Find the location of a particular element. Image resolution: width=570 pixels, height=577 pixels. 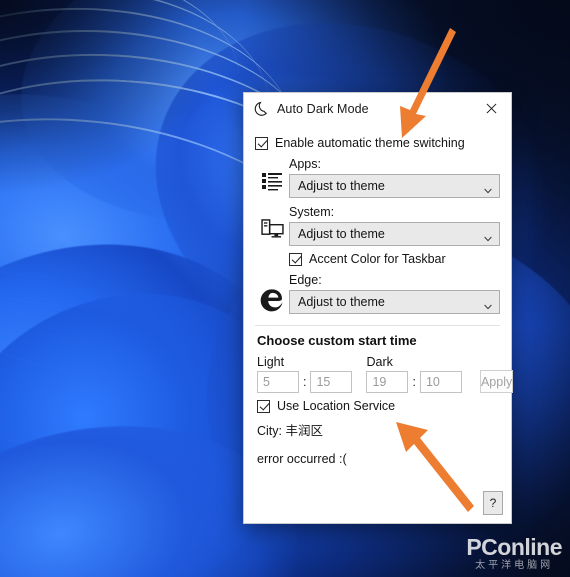

setting-apps: Apps: Adjust to theme is located at coordinates (377, 177).